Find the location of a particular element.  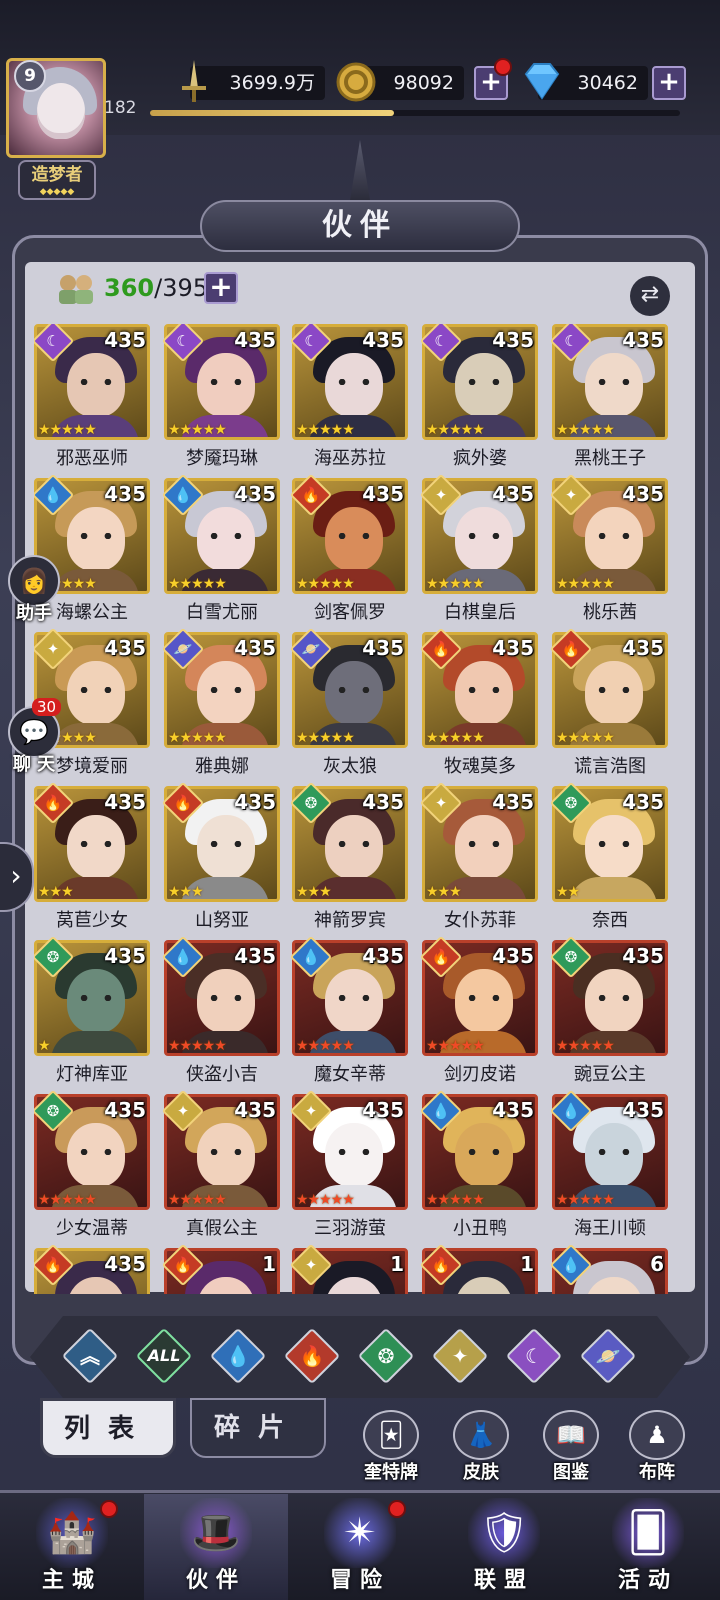

partner-name: 疯外婆 is located at coordinates (480, 458).